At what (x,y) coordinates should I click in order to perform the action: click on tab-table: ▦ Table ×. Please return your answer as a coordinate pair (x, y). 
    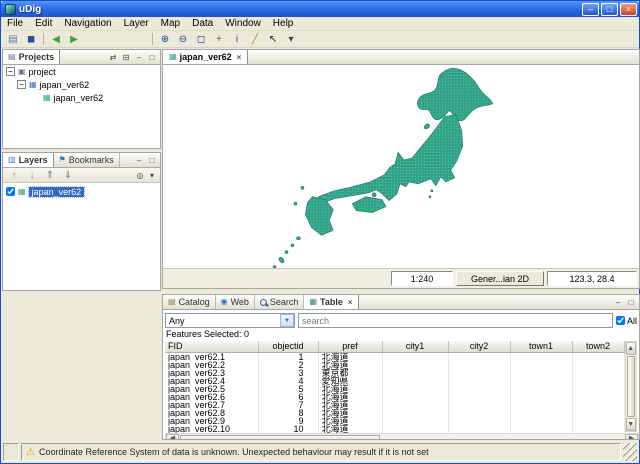
    Looking at the image, I should click on (331, 302).